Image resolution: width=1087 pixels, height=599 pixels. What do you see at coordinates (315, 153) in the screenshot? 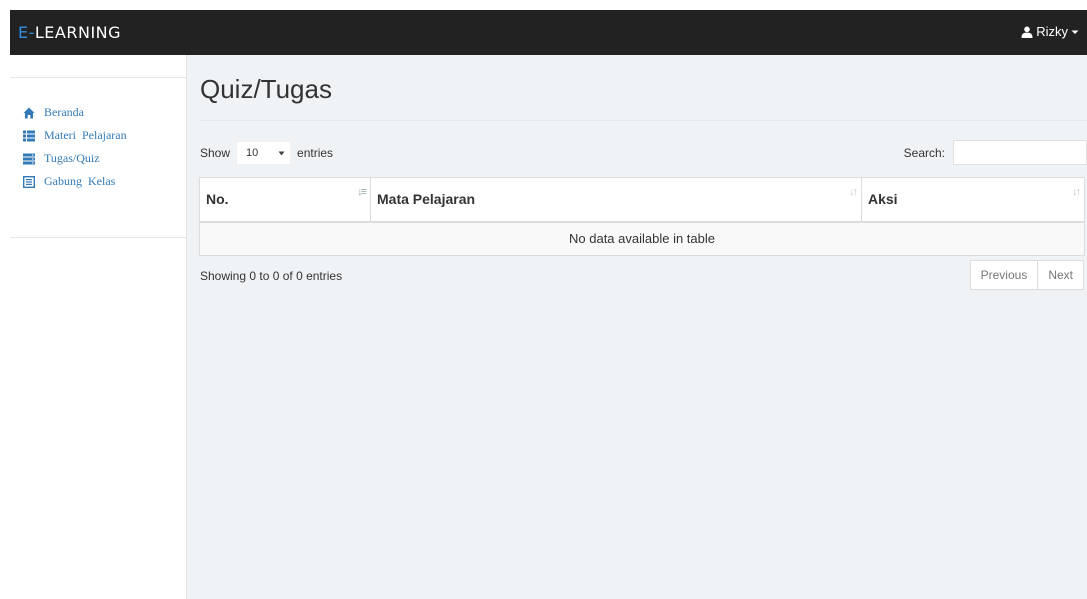
I see `entries-label: entries` at bounding box center [315, 153].